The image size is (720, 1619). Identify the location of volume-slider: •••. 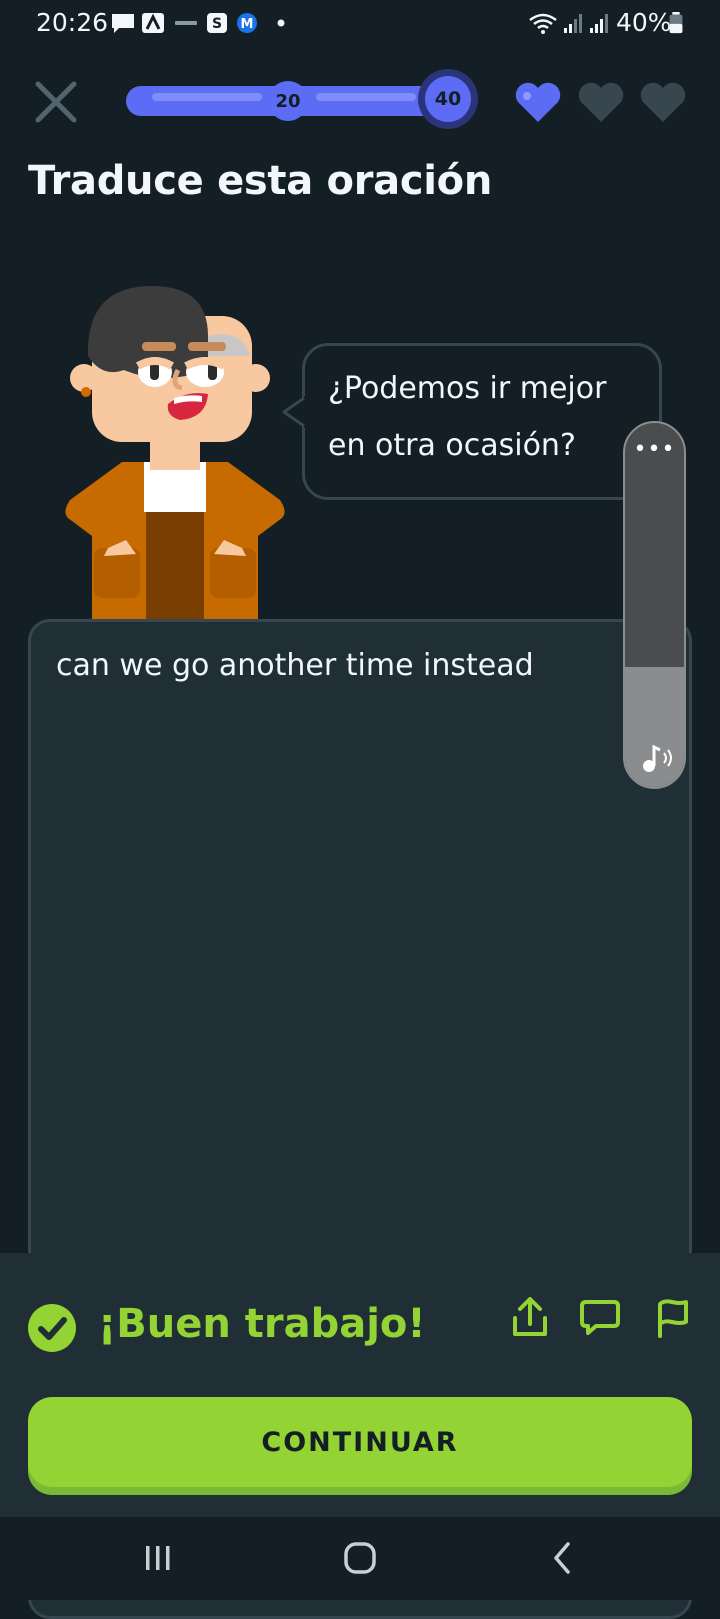
(654, 605).